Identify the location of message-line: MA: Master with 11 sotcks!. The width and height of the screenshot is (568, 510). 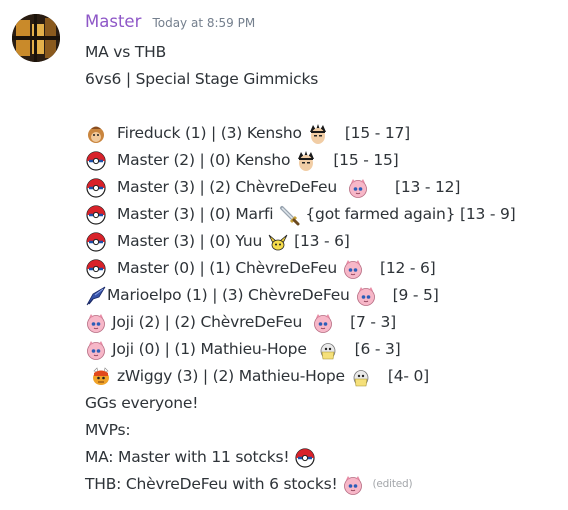
(320, 457).